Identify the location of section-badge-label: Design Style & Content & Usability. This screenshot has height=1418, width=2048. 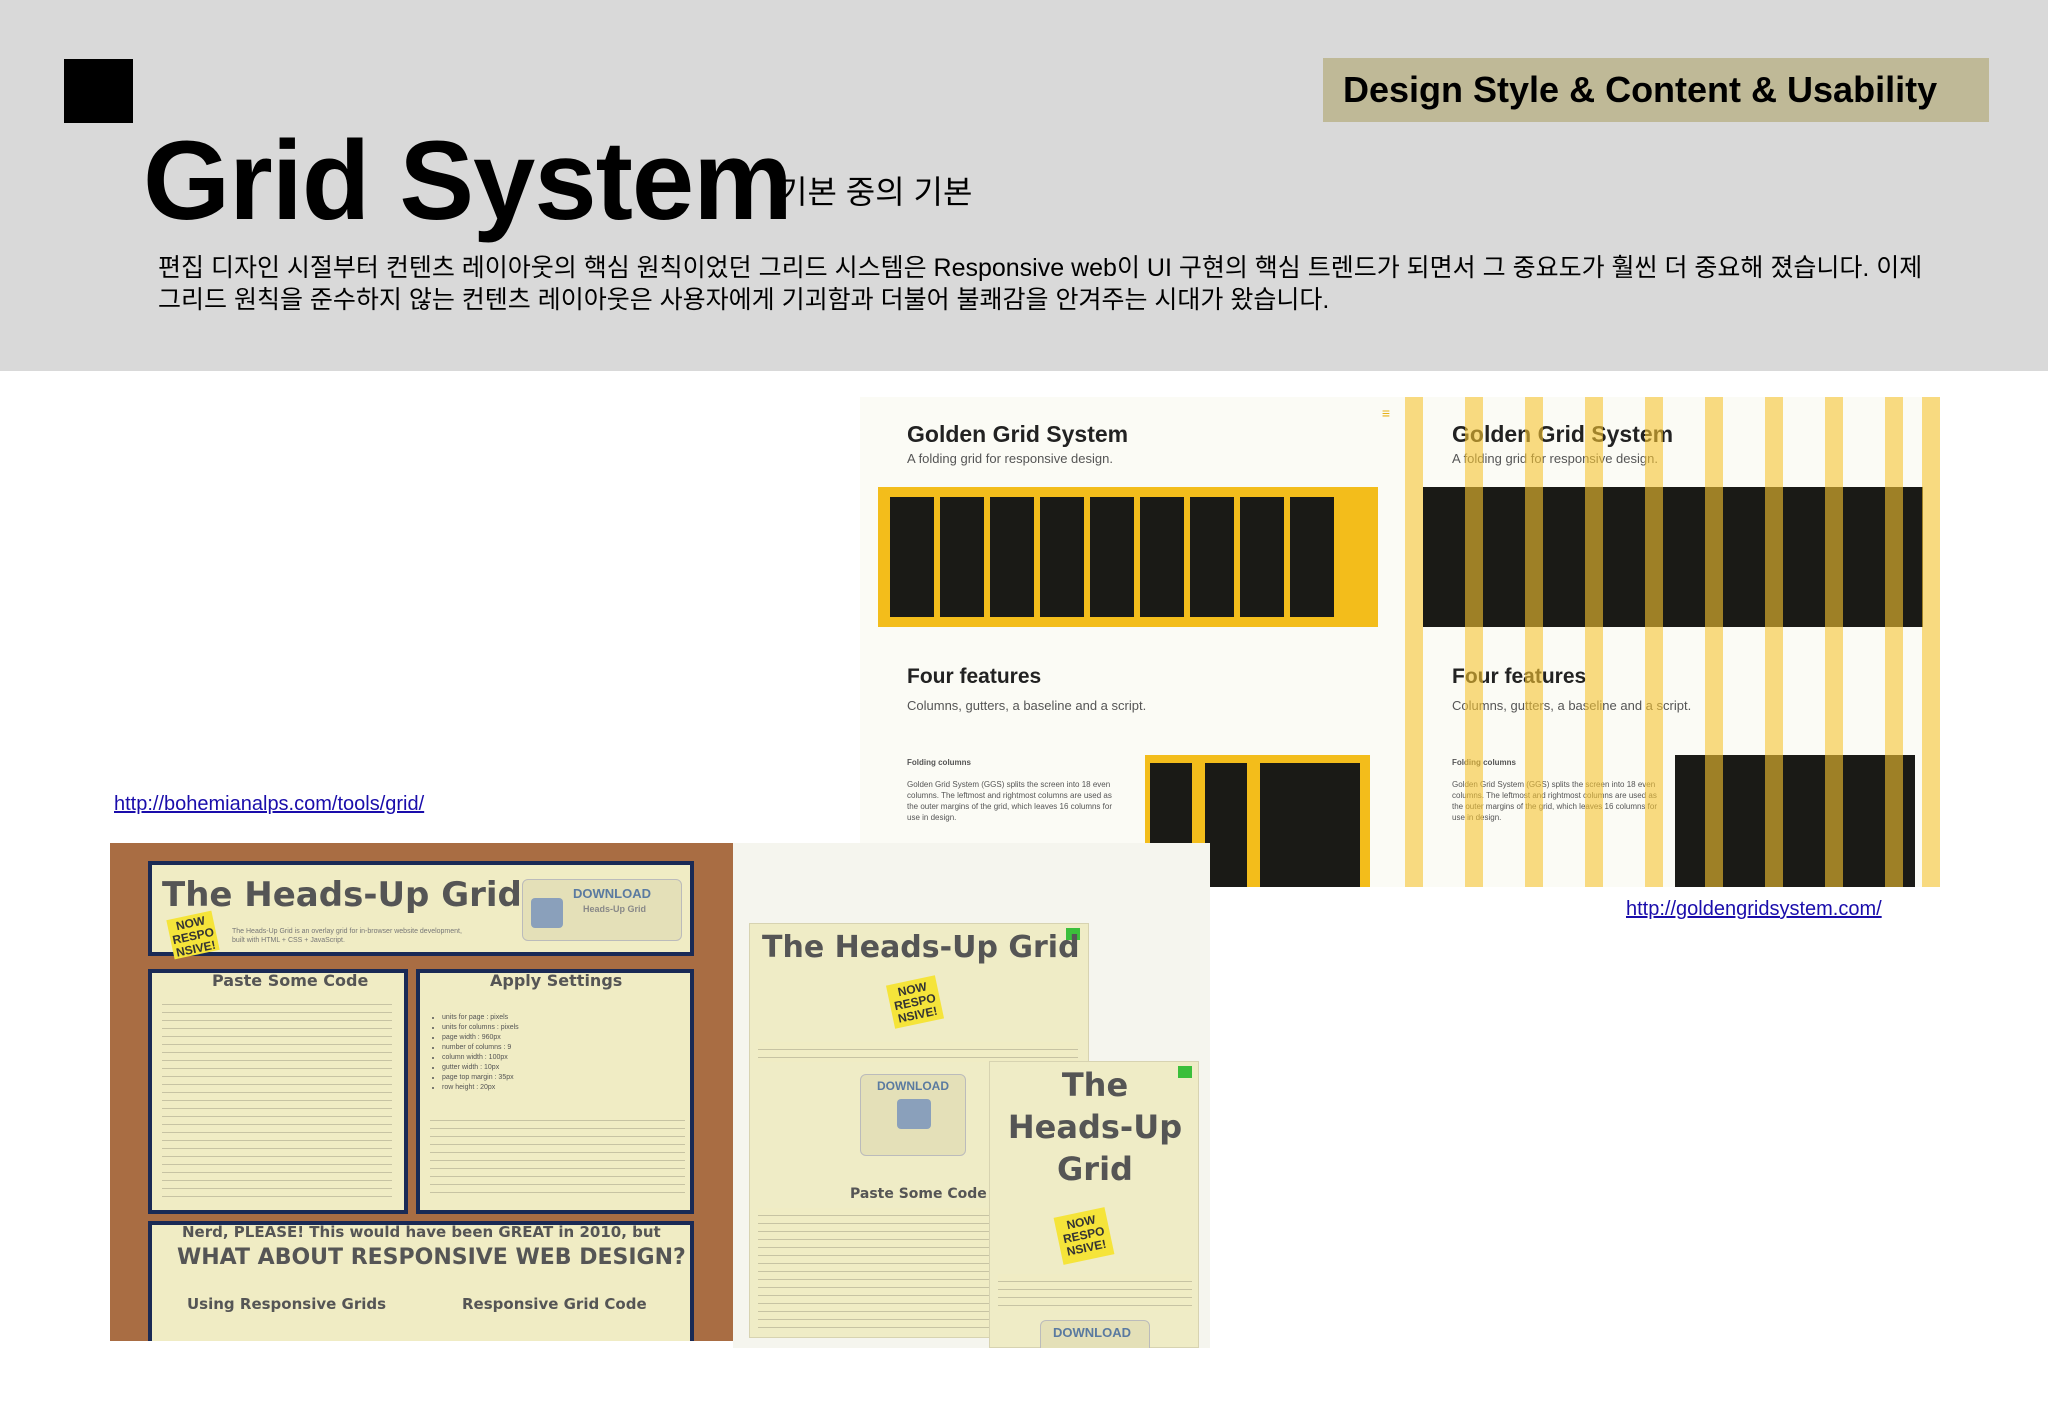
(1640, 89).